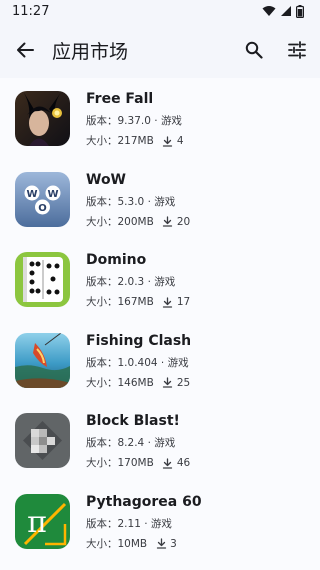 This screenshot has width=320, height=570. I want to click on app-name: Block Blast!, so click(133, 421).